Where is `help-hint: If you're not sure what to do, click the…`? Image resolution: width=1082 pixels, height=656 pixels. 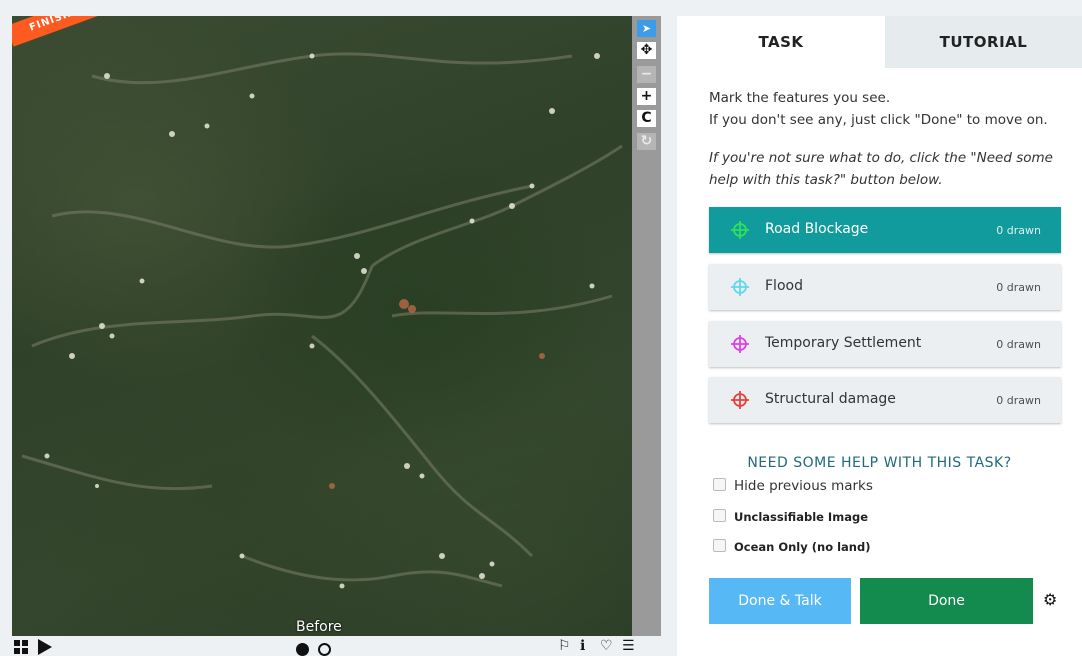
help-hint: If you're not sure what to do, click the… is located at coordinates (881, 169).